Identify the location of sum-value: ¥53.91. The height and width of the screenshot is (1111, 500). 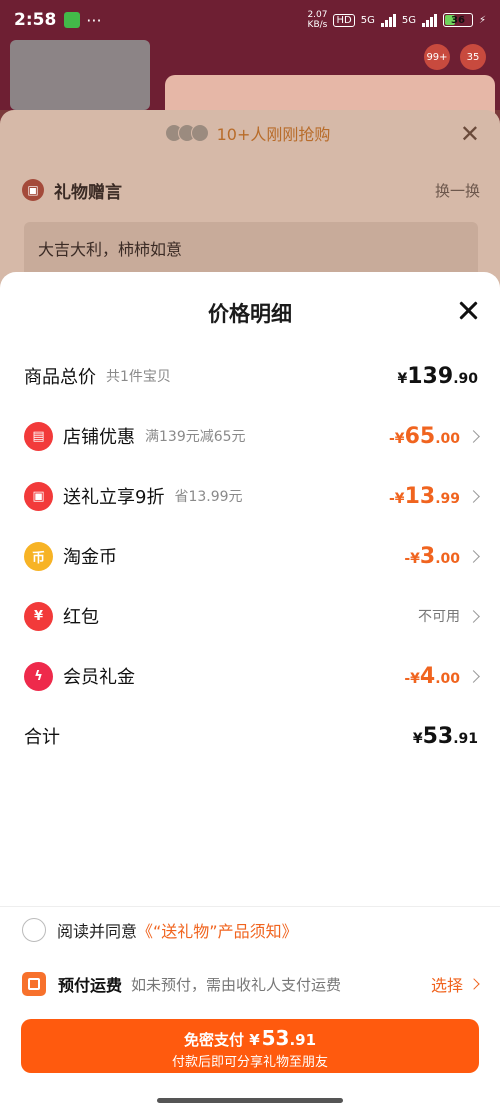
(445, 736).